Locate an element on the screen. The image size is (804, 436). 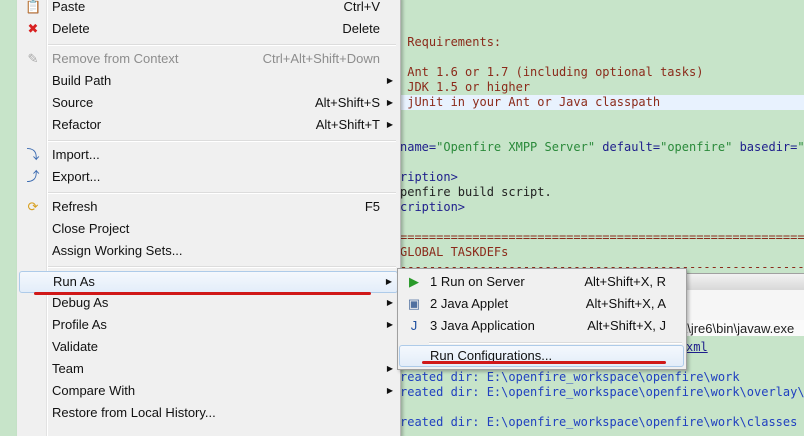
menu-item-1-run-on-server: ▶ 1 Run on Server Alt+Shift+X, R is located at coordinates (542, 282).